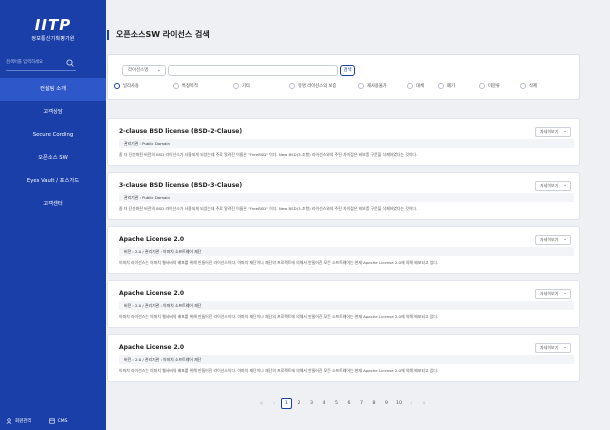 The width and height of the screenshot is (610, 430). Describe the element at coordinates (299, 403) in the screenshot. I see `page-button: 2` at that location.